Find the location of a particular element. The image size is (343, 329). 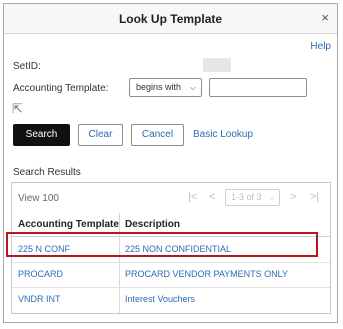

operator-select: begins with ⌵ is located at coordinates (165, 87).